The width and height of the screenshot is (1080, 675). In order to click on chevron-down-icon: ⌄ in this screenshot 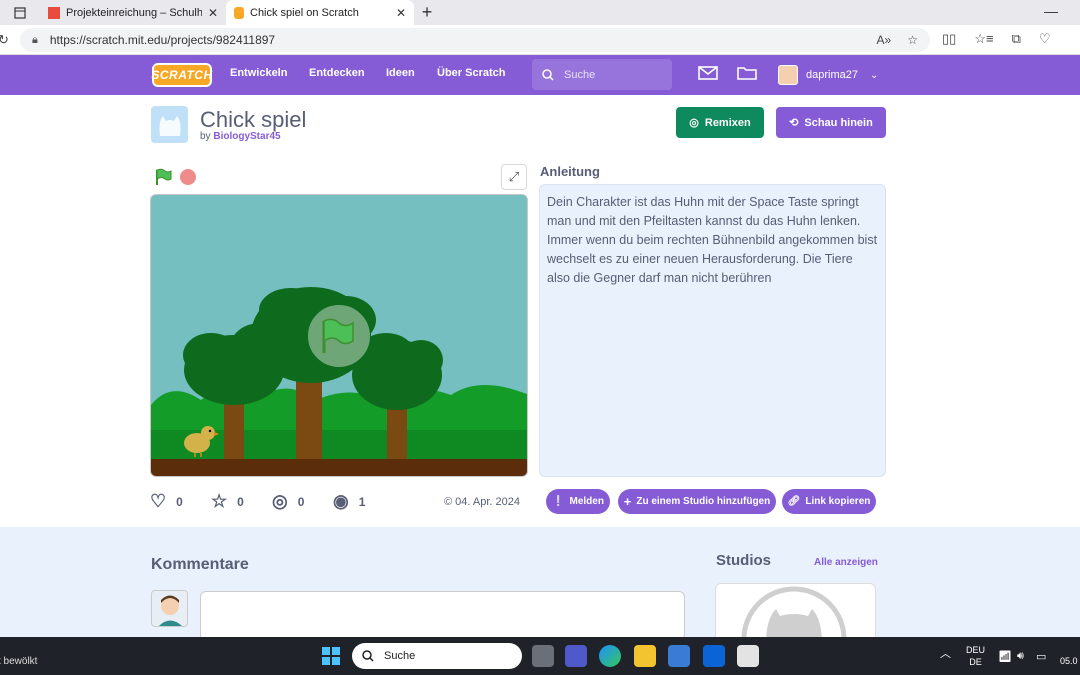, I will do `click(874, 75)`.